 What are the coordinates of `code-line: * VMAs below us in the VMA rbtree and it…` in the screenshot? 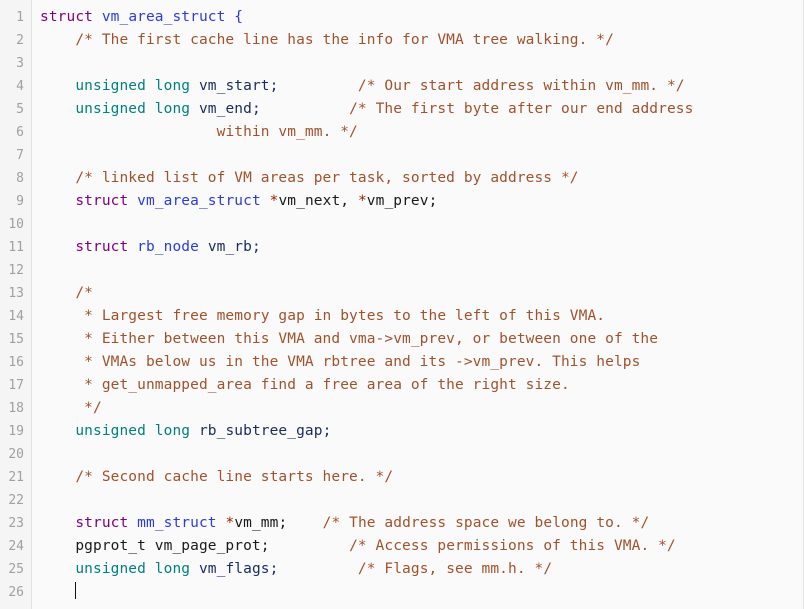 It's located at (421, 362).